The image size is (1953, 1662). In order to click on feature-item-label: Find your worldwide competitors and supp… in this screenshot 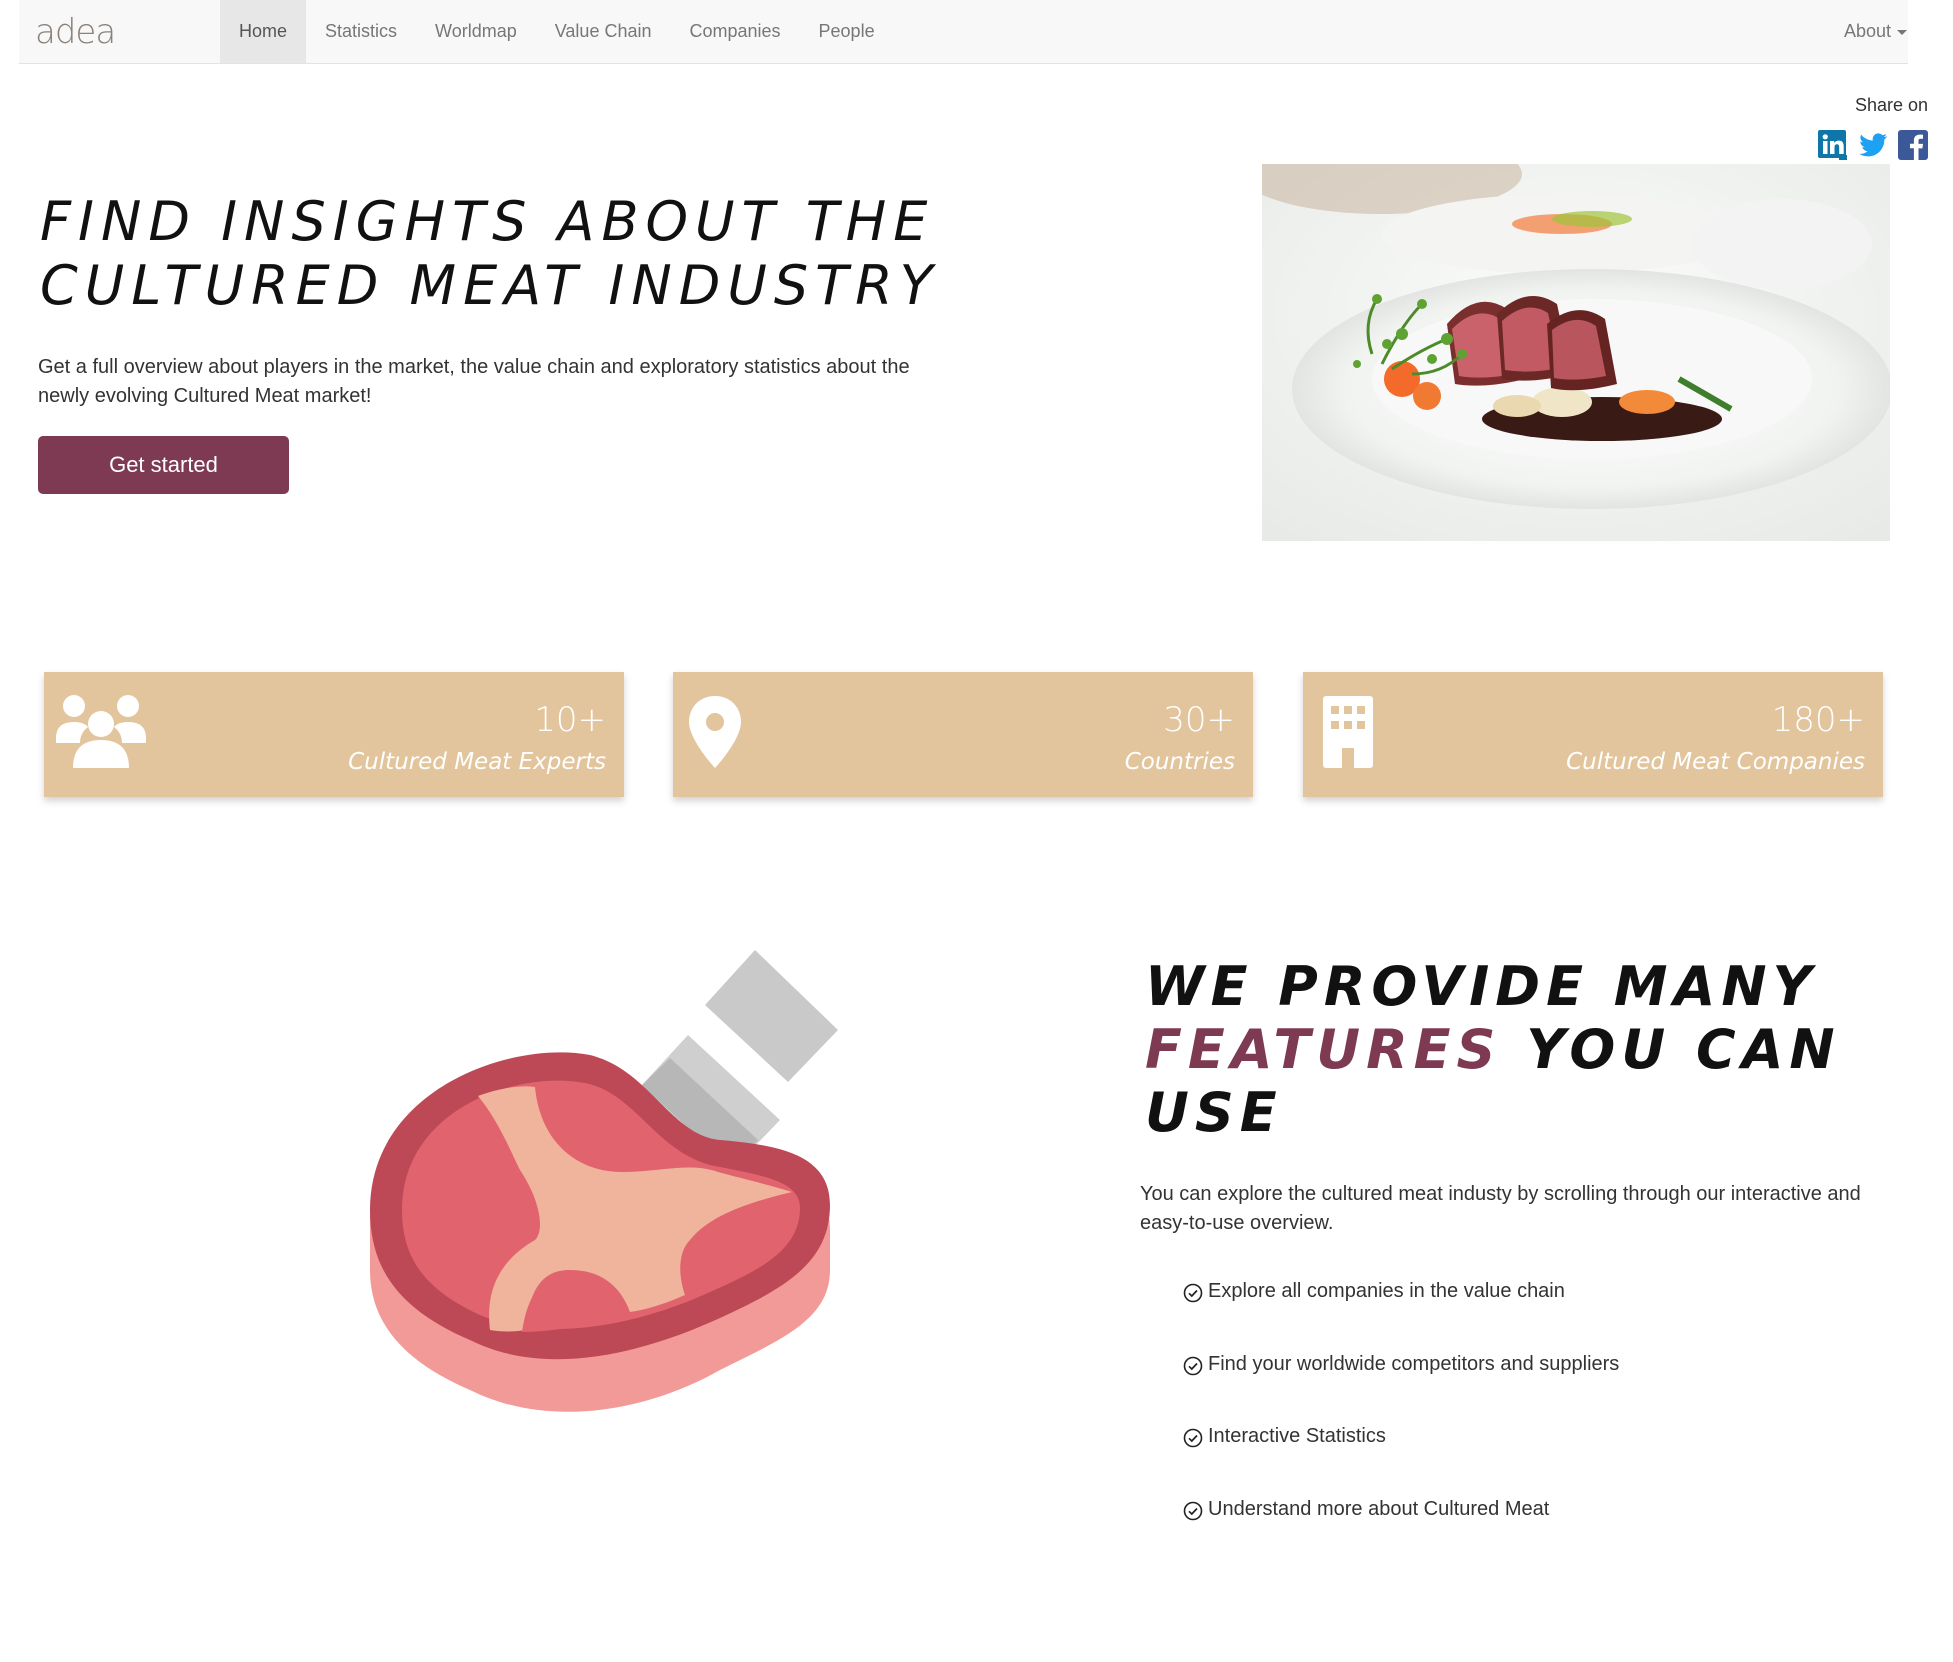, I will do `click(1414, 1363)`.